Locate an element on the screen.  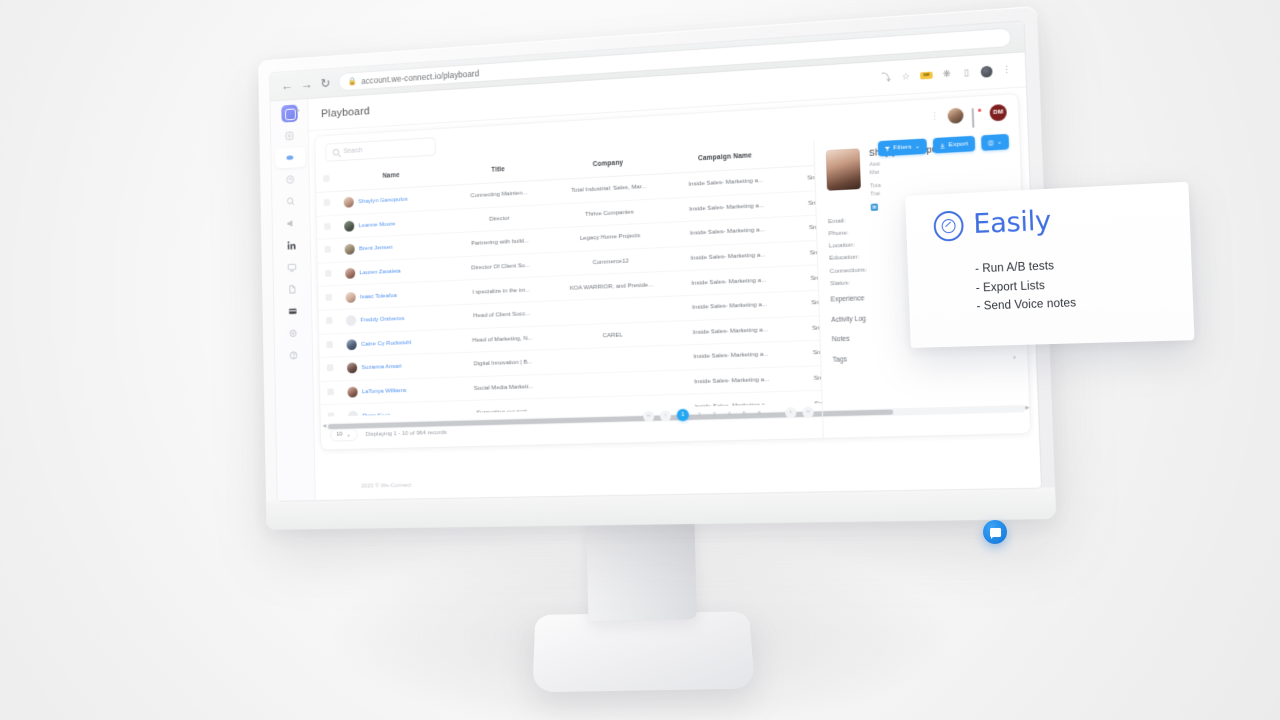
detail-field-label: Email: is located at coordinates (836, 221).